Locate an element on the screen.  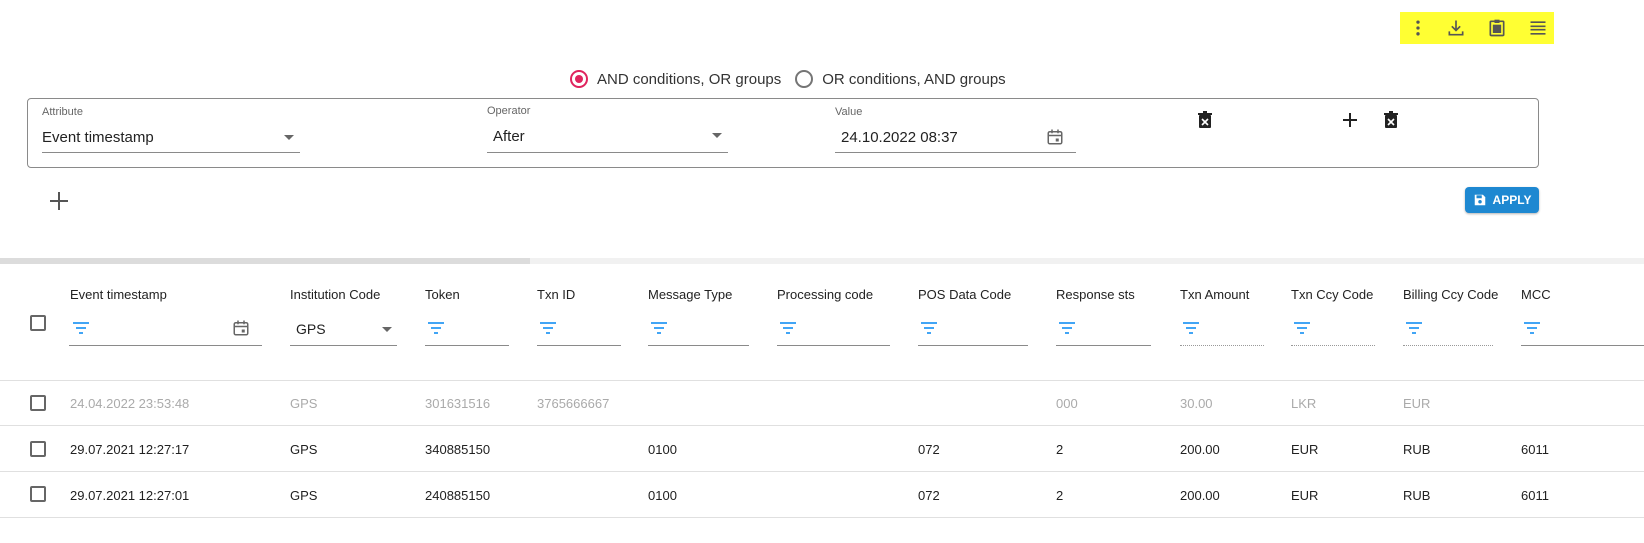
select-all-checkbox is located at coordinates (38, 323).